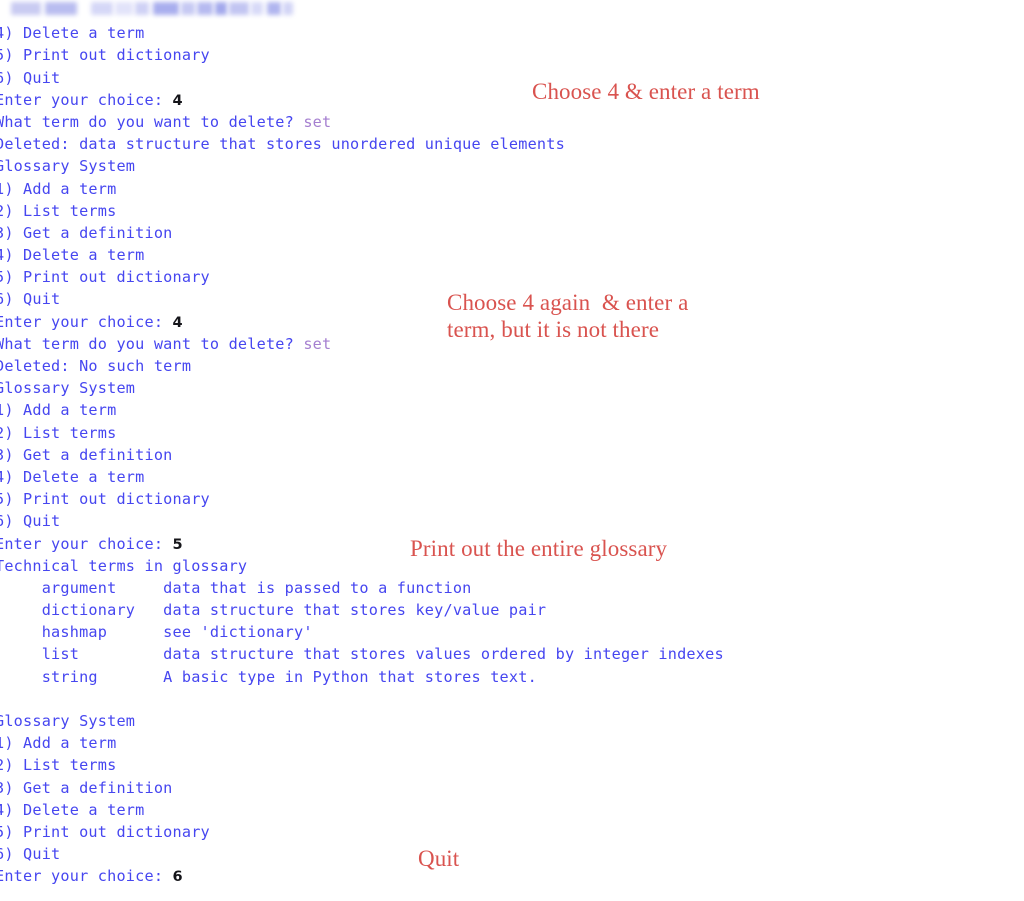 This screenshot has height=901, width=1024. I want to click on blur-overlay, so click(146, 9).